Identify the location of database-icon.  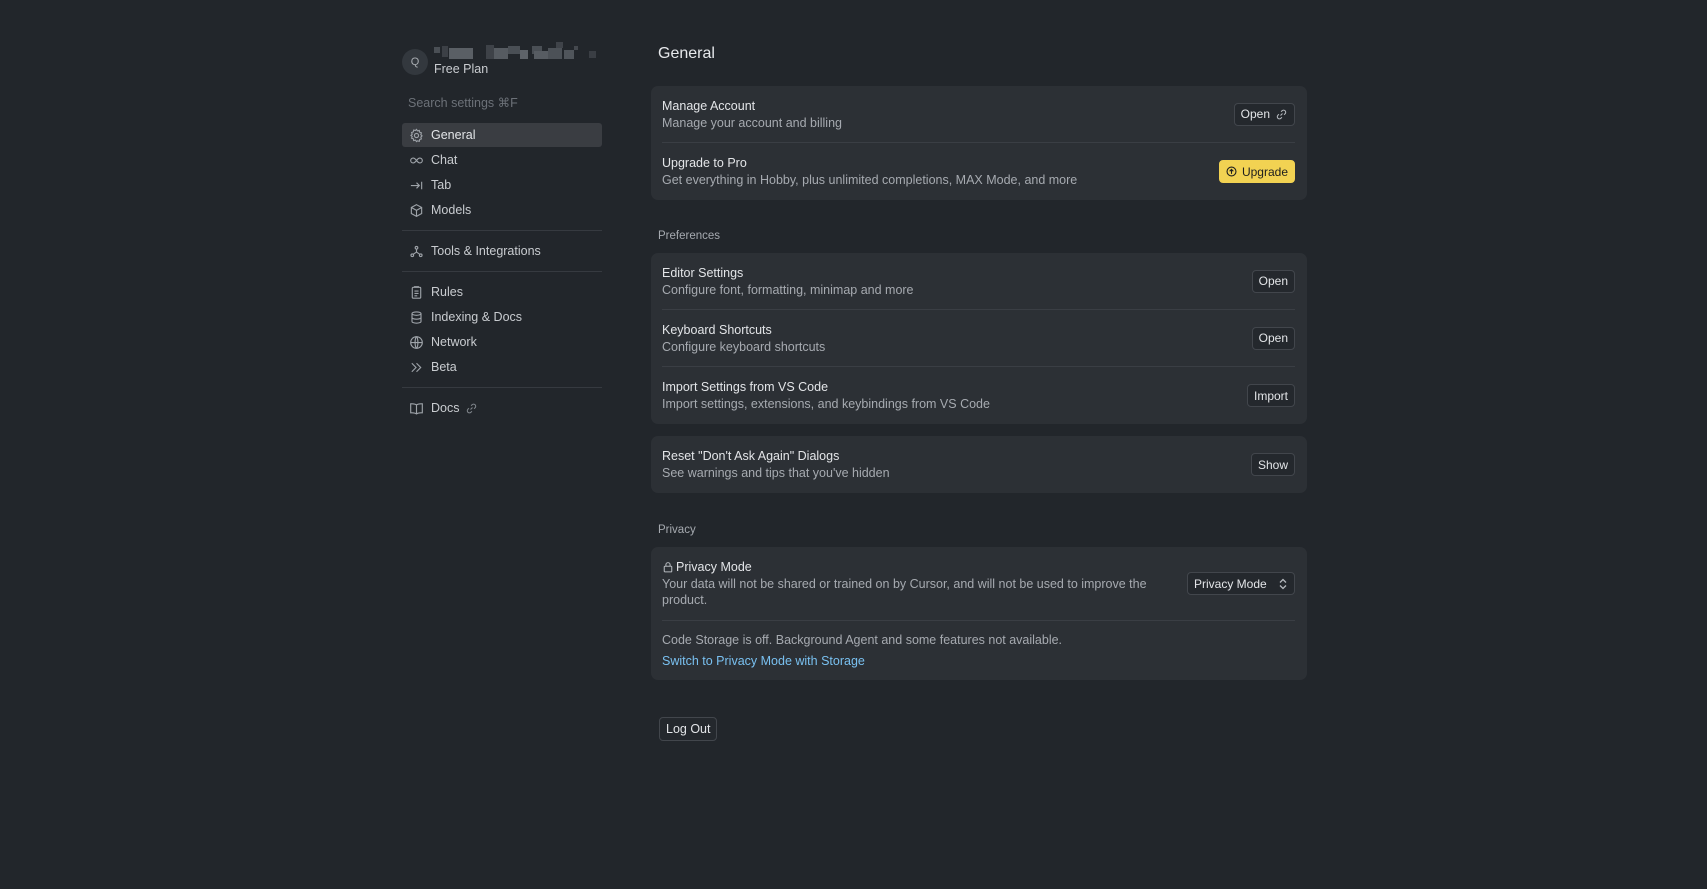
(416, 317).